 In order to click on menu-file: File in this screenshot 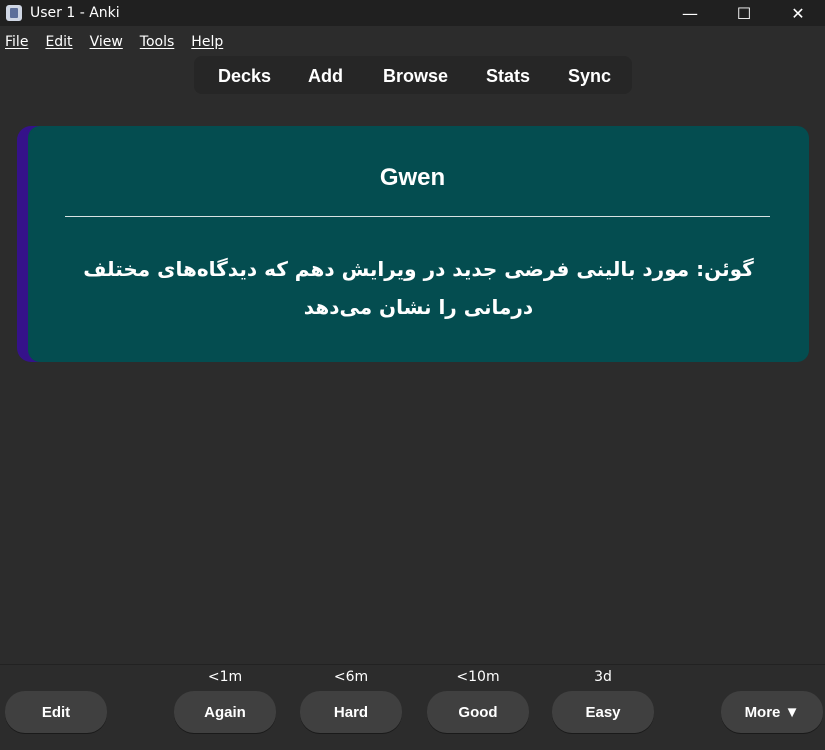, I will do `click(16, 42)`.